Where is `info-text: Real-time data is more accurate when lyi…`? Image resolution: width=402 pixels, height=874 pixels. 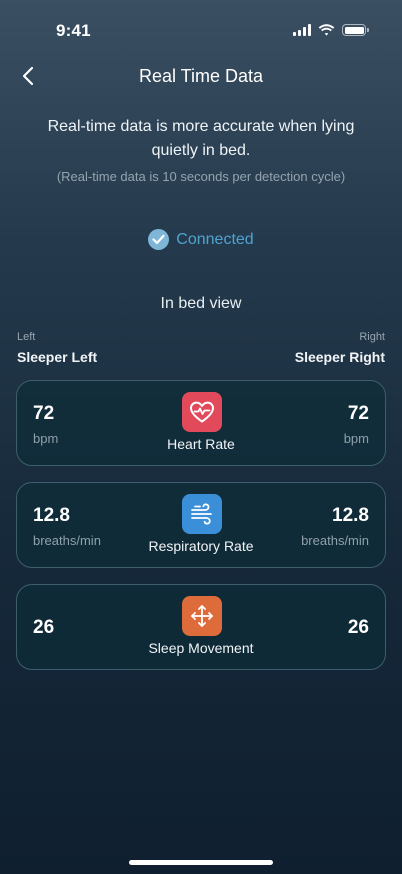 info-text: Real-time data is more accurate when lyi… is located at coordinates (201, 138).